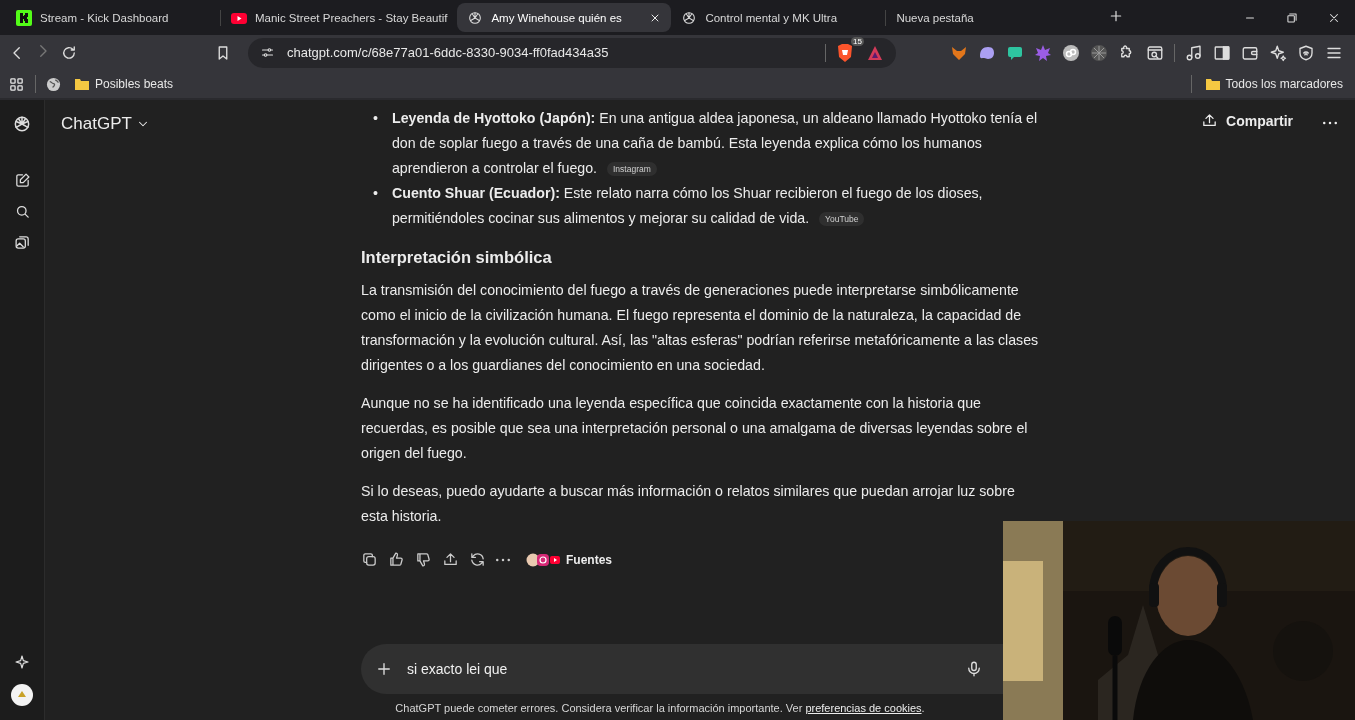 The height and width of the screenshot is (720, 1355). I want to click on message-field: si exacto lei que, so click(679, 669).